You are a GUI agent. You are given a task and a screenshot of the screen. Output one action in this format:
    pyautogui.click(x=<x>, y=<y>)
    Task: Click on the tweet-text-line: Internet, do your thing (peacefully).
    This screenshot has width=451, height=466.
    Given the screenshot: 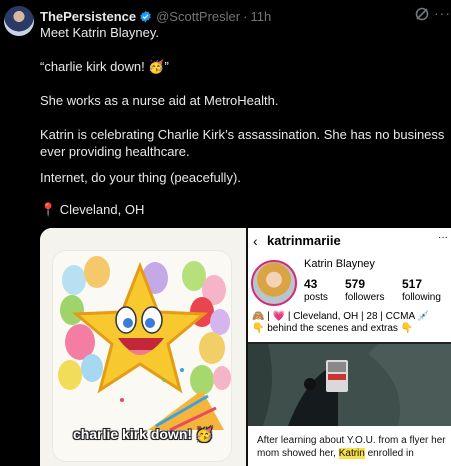 What is the action you would take?
    pyautogui.click(x=140, y=177)
    